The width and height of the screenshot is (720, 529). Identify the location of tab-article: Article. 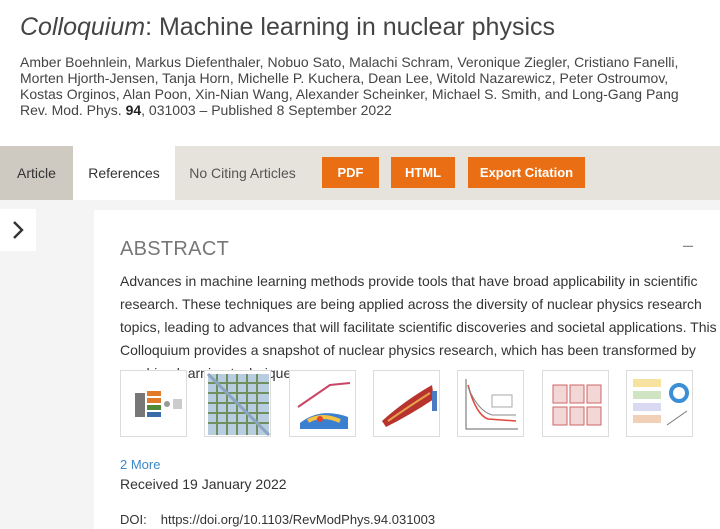
(36, 173).